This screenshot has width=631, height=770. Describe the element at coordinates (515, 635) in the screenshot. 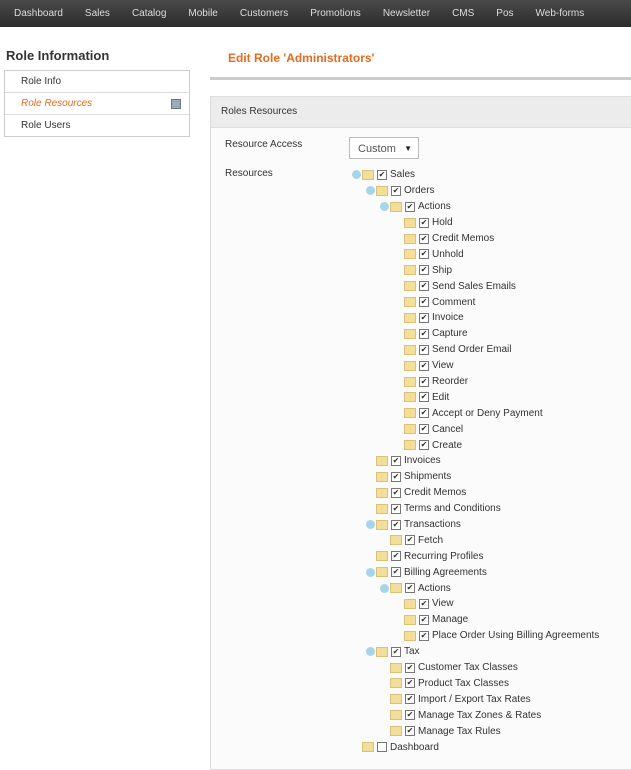

I see `tree-label: Place Order Using Billing Agreements` at that location.